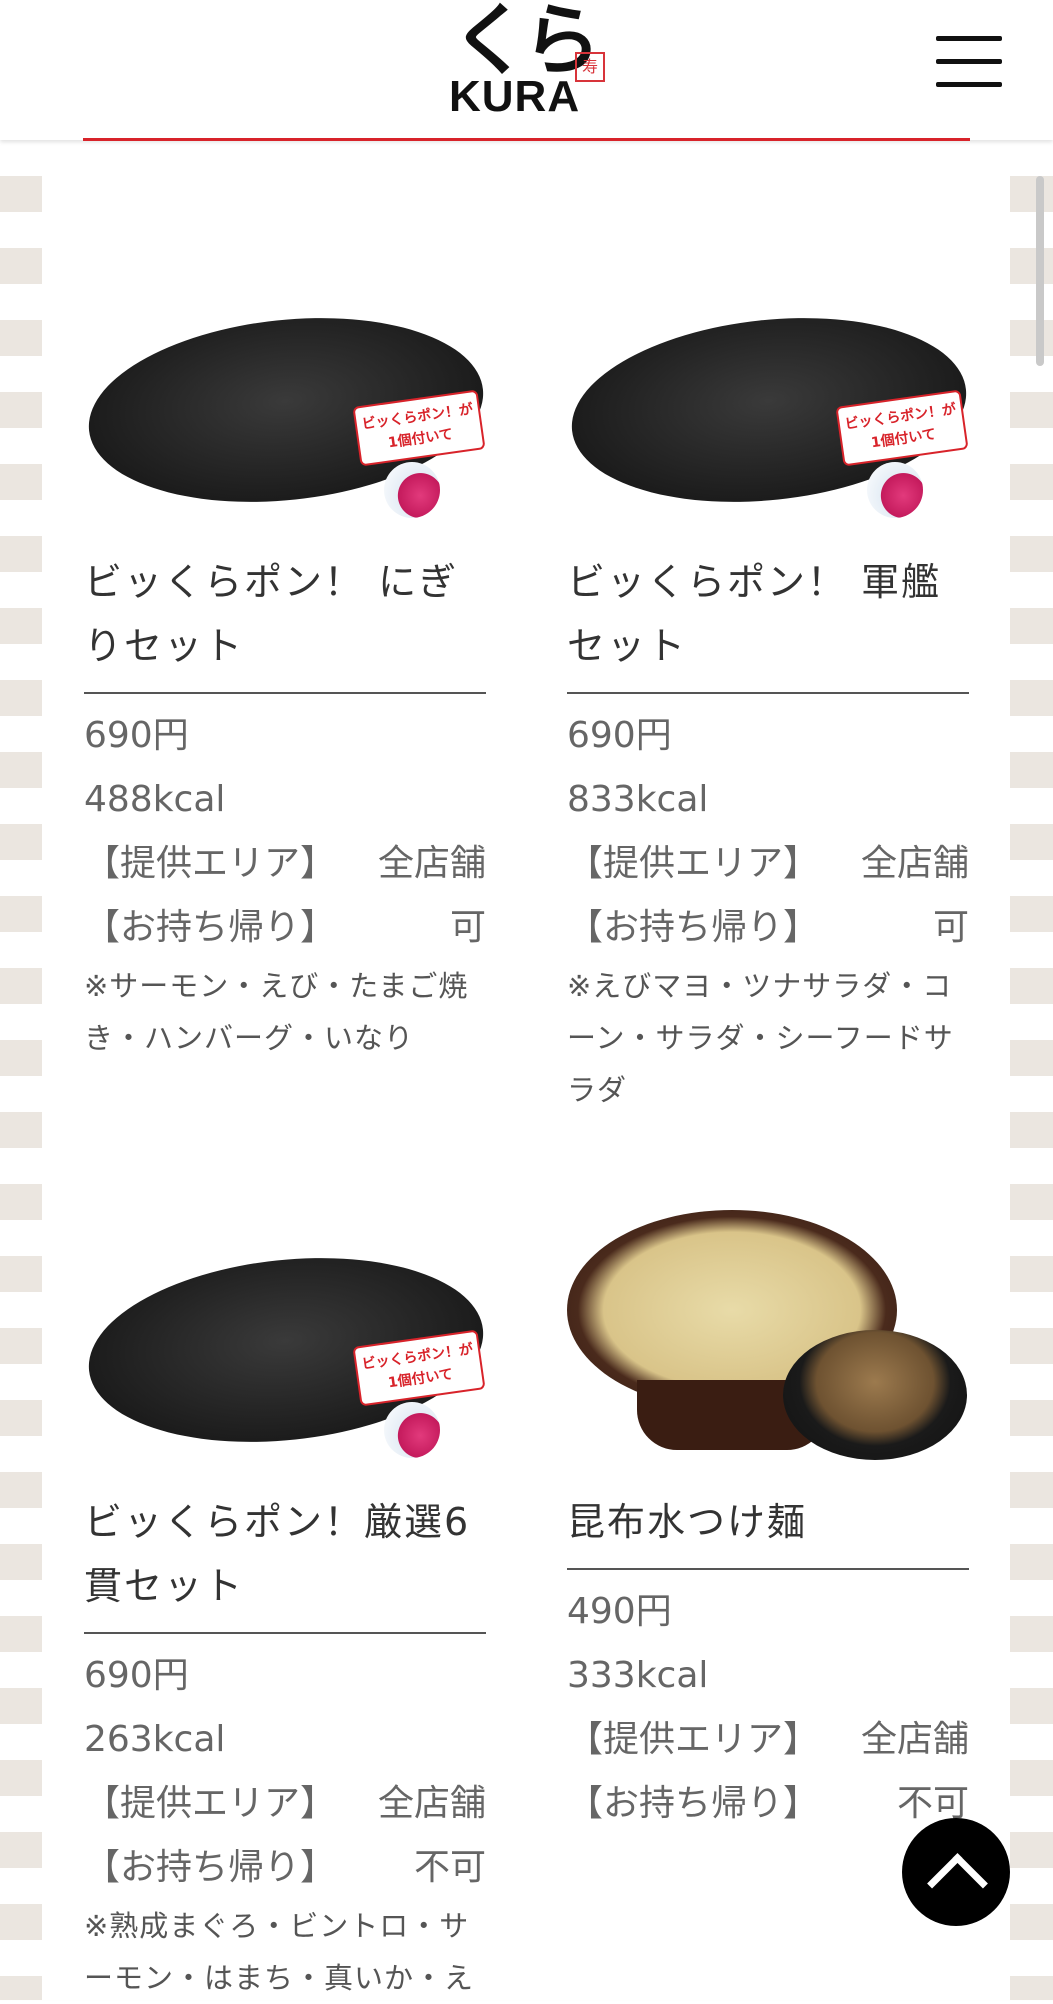  Describe the element at coordinates (768, 622) in the screenshot. I see `item-name: ビッくらポン！ 軍艦セット` at that location.